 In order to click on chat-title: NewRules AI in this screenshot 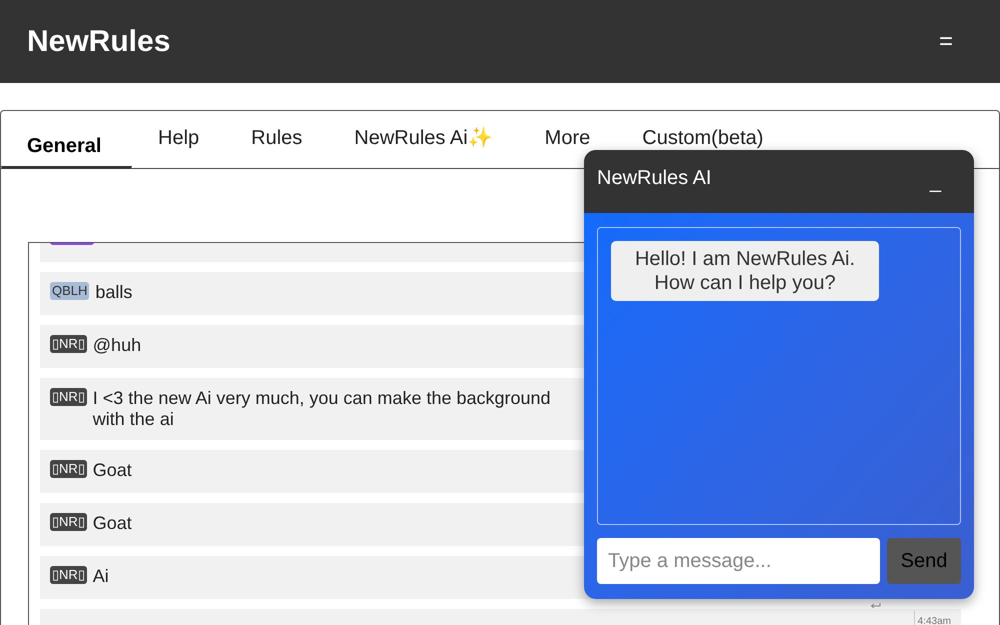, I will do `click(654, 178)`.